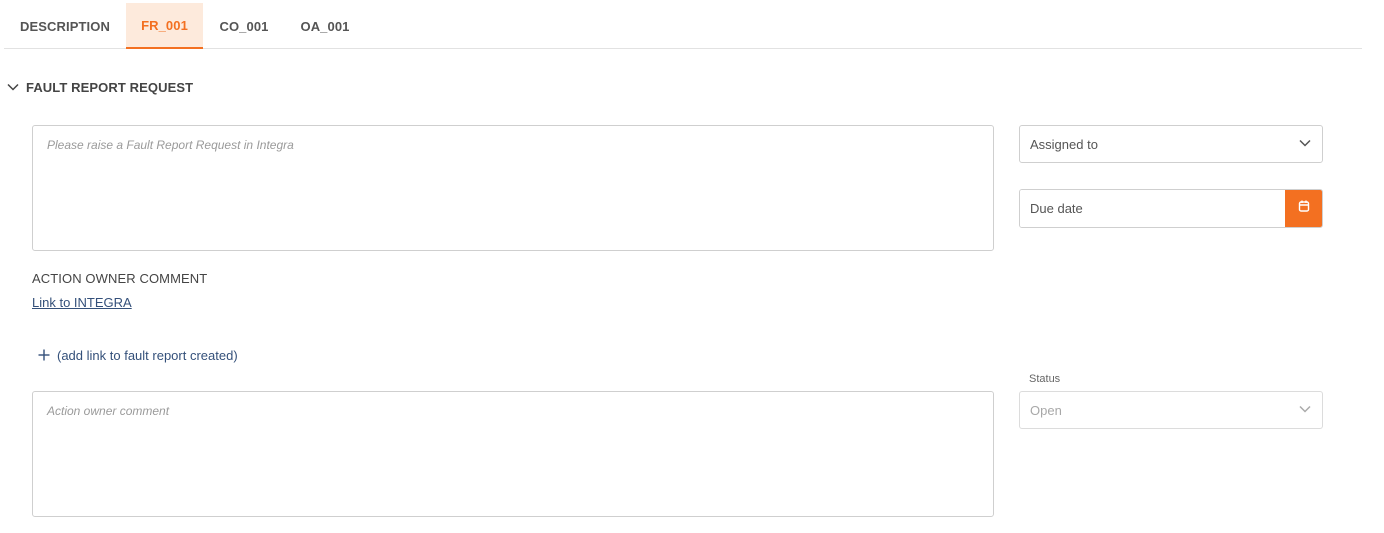 The height and width of the screenshot is (533, 1384). I want to click on assigned-to-select: Assigned to, so click(1171, 144).